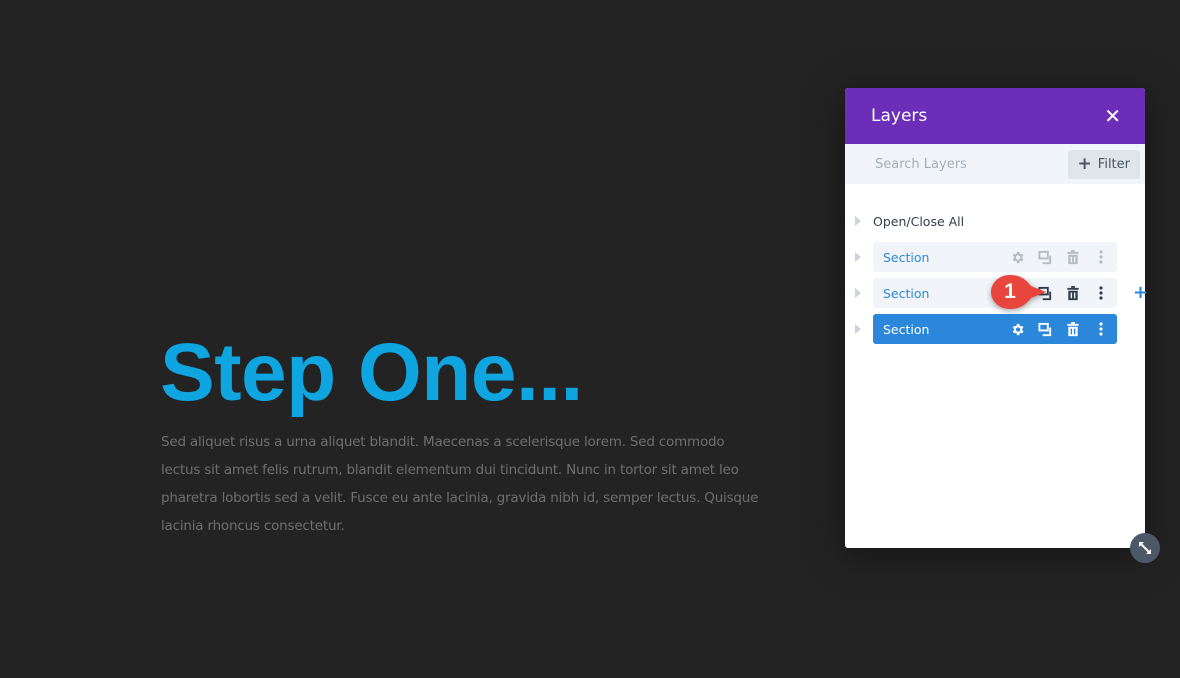 Image resolution: width=1180 pixels, height=678 pixels. I want to click on filter-button: + Filter, so click(1103, 164).